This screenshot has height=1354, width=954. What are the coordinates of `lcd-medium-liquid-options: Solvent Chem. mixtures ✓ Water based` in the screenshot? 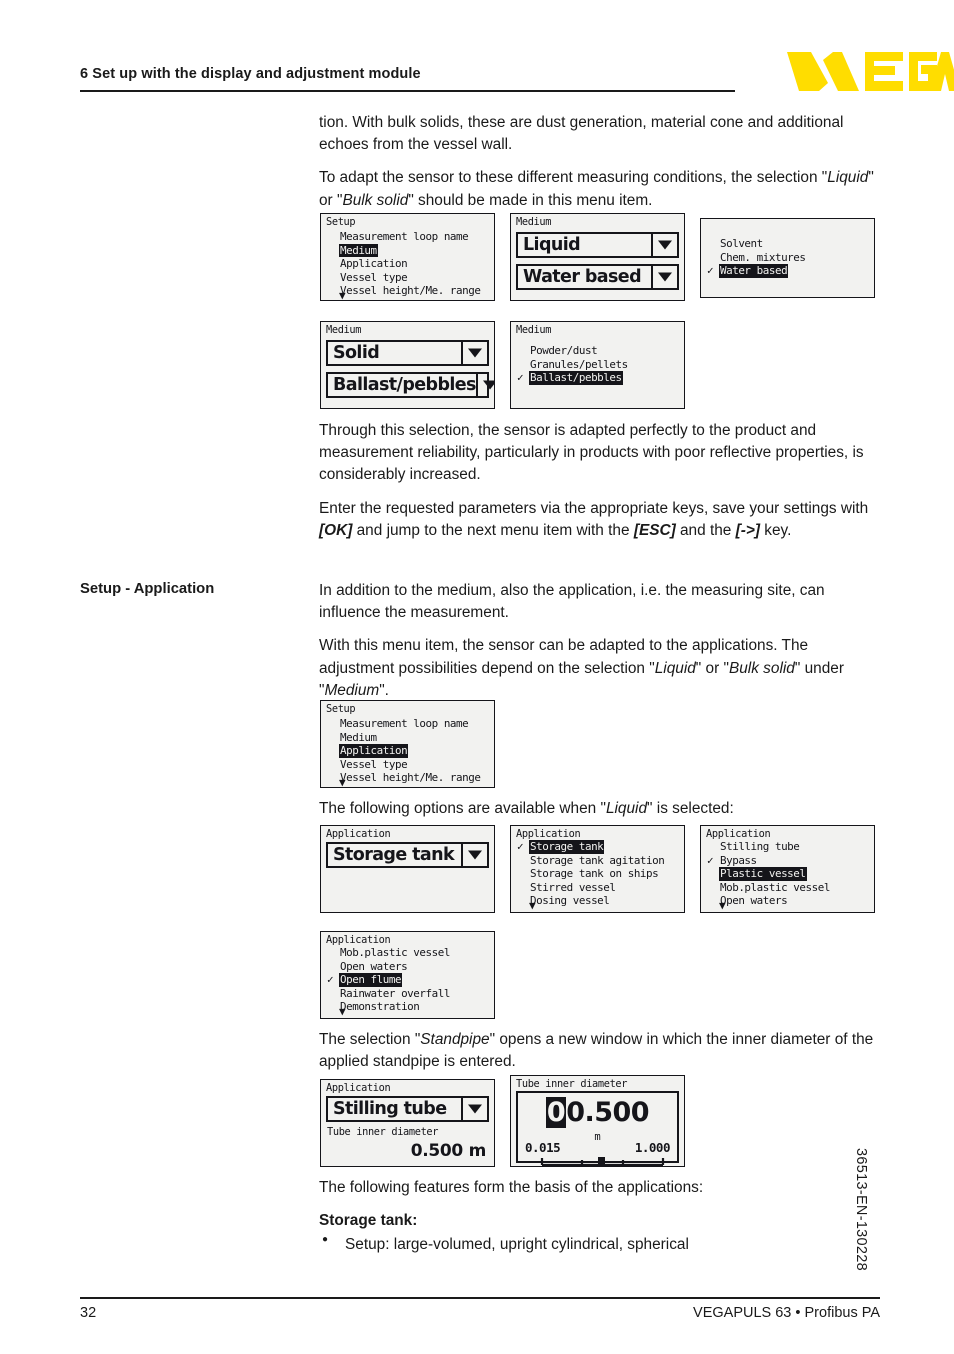 It's located at (787, 258).